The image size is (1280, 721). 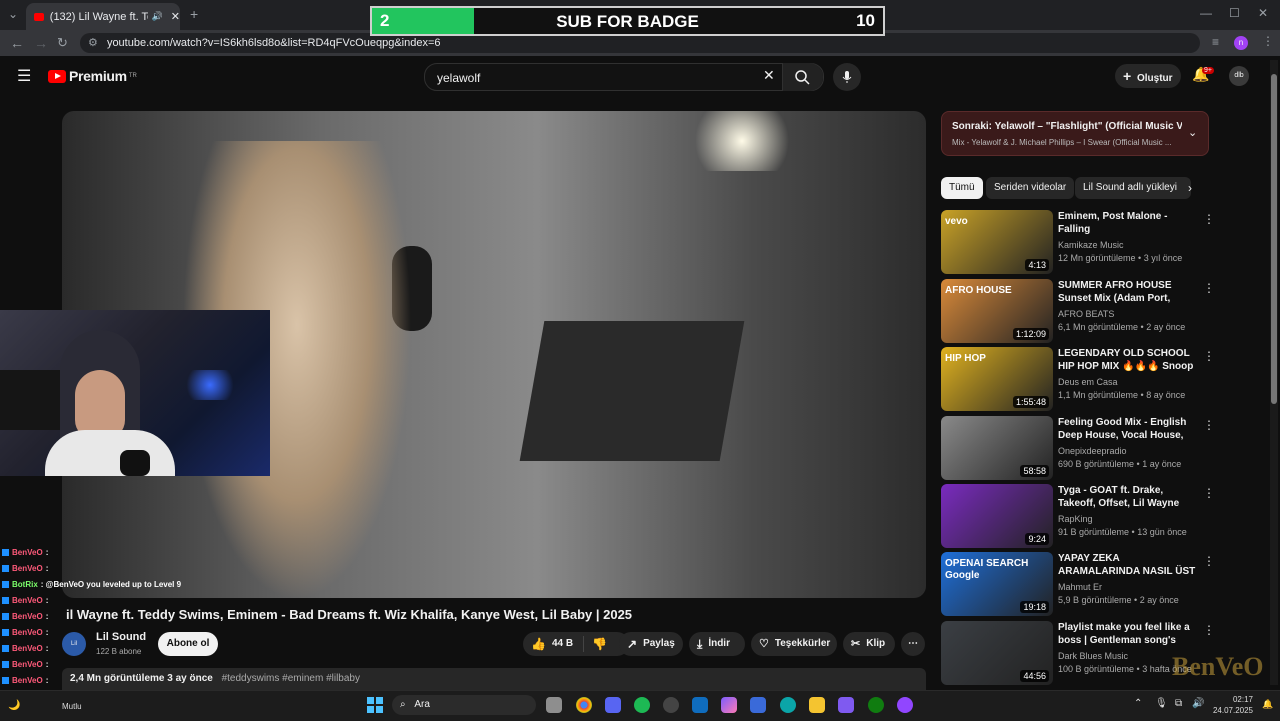 I want to click on video-thumbnail: 9:24, so click(x=997, y=516).